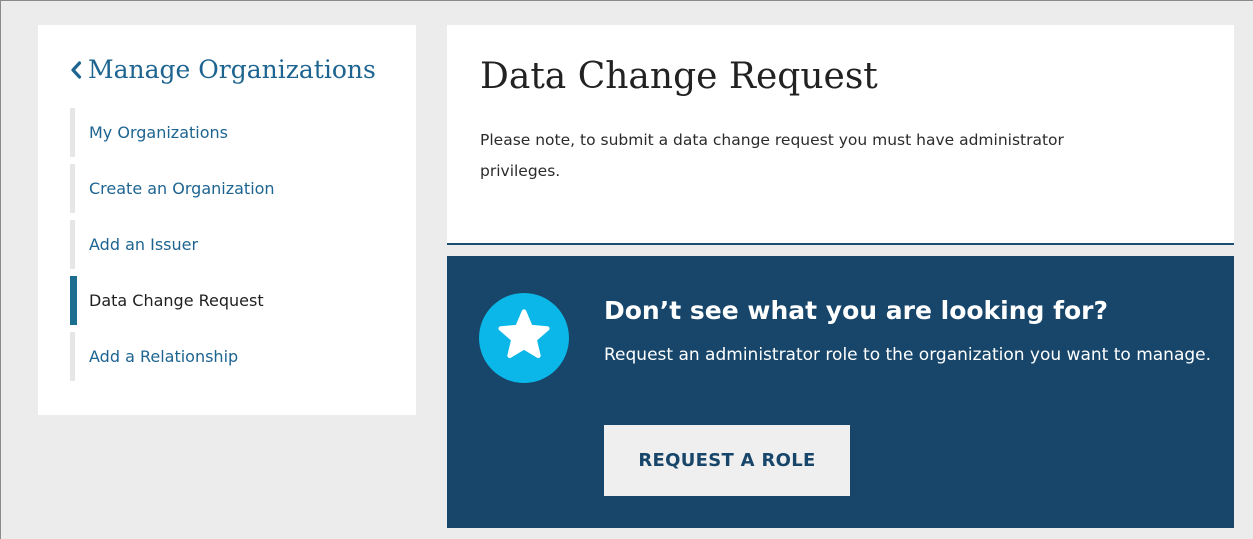  What do you see at coordinates (76, 69) in the screenshot?
I see `chevron-left-icon` at bounding box center [76, 69].